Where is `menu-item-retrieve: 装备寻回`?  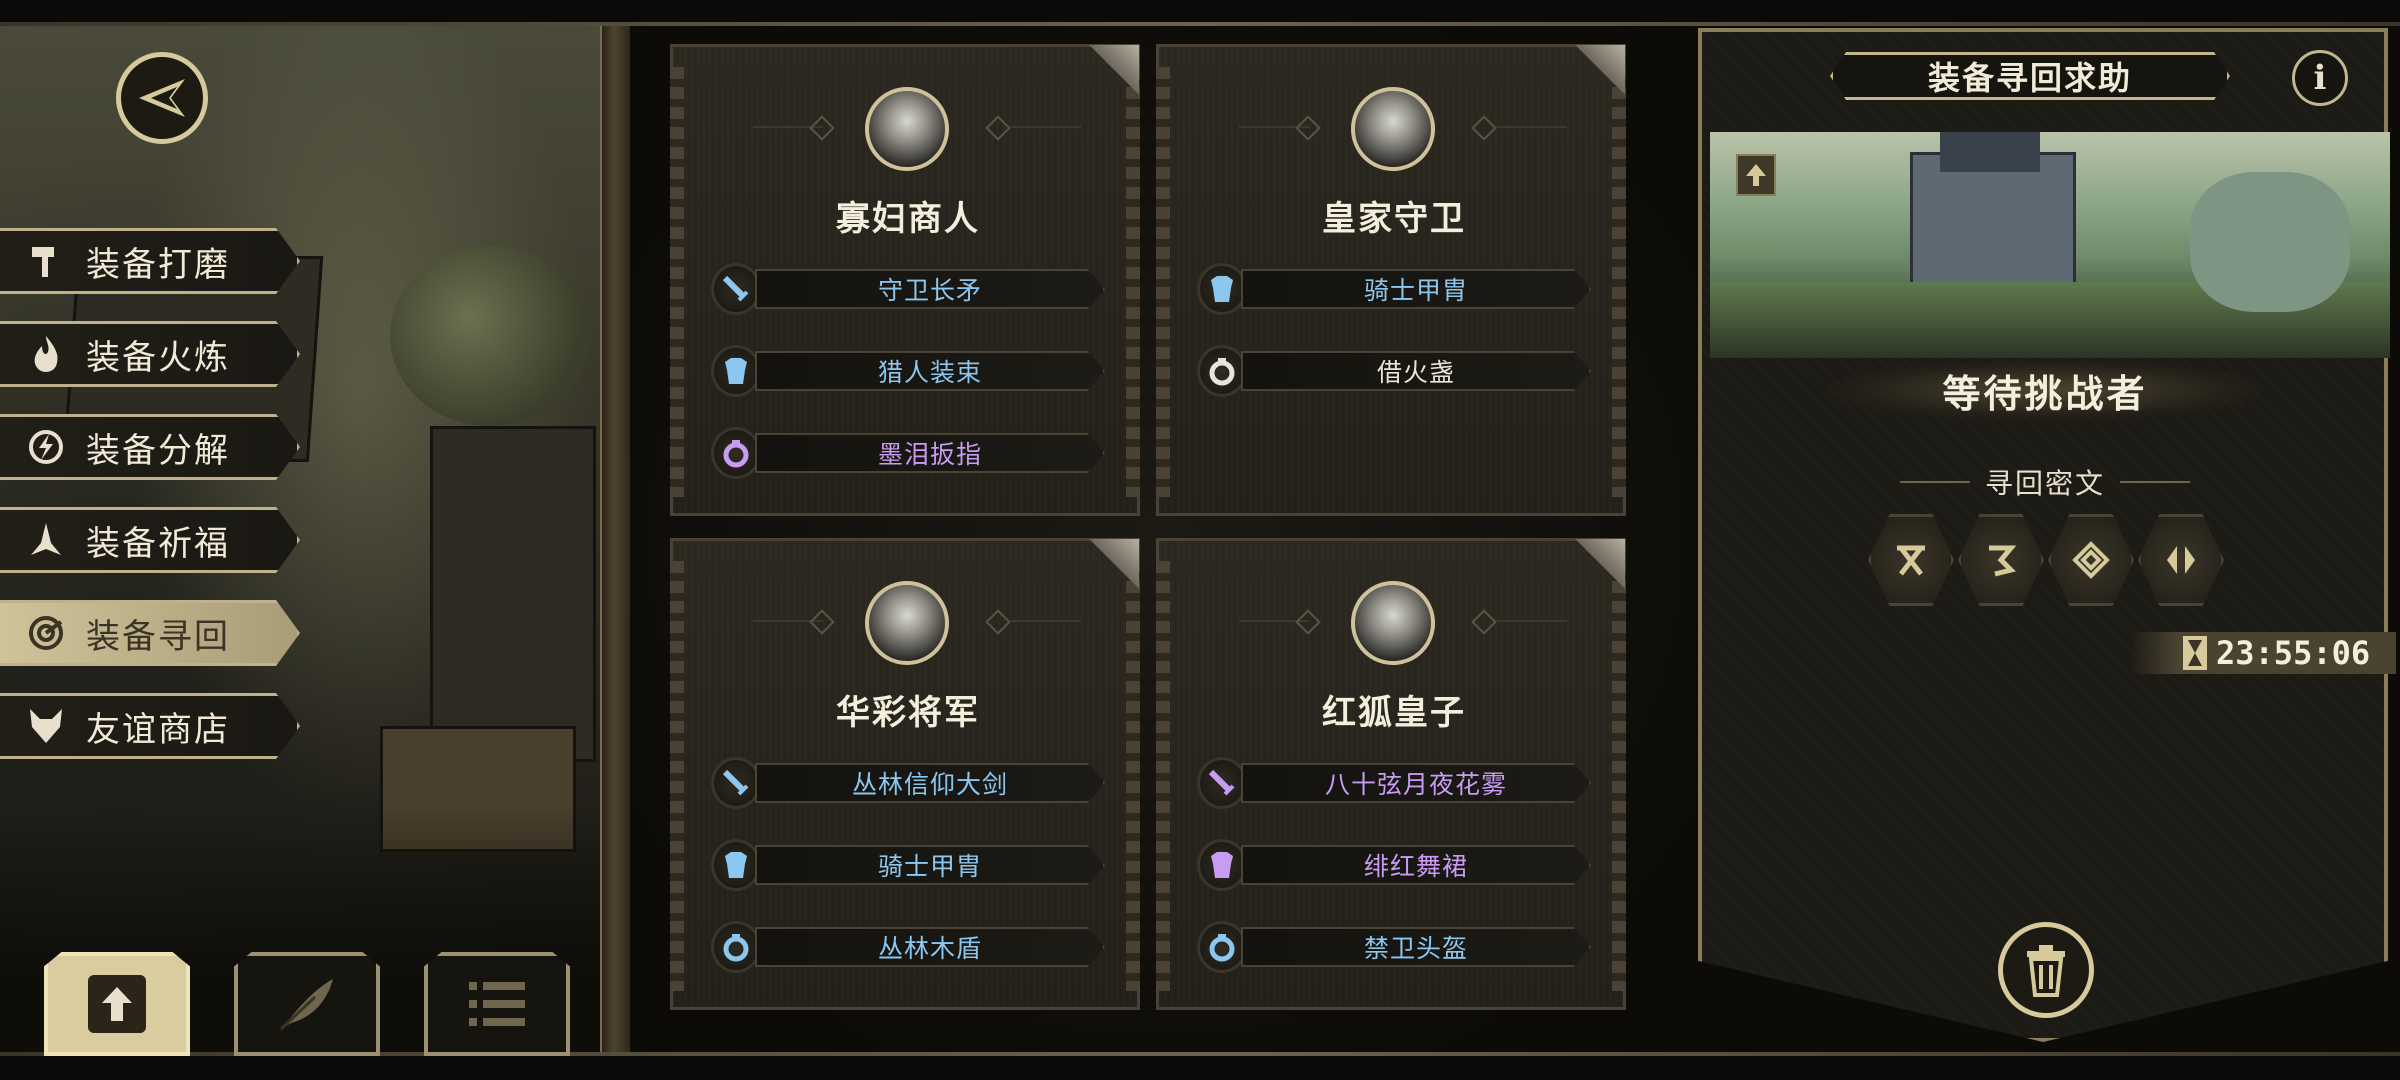
menu-item-retrieve: 装备寻回 is located at coordinates (150, 633).